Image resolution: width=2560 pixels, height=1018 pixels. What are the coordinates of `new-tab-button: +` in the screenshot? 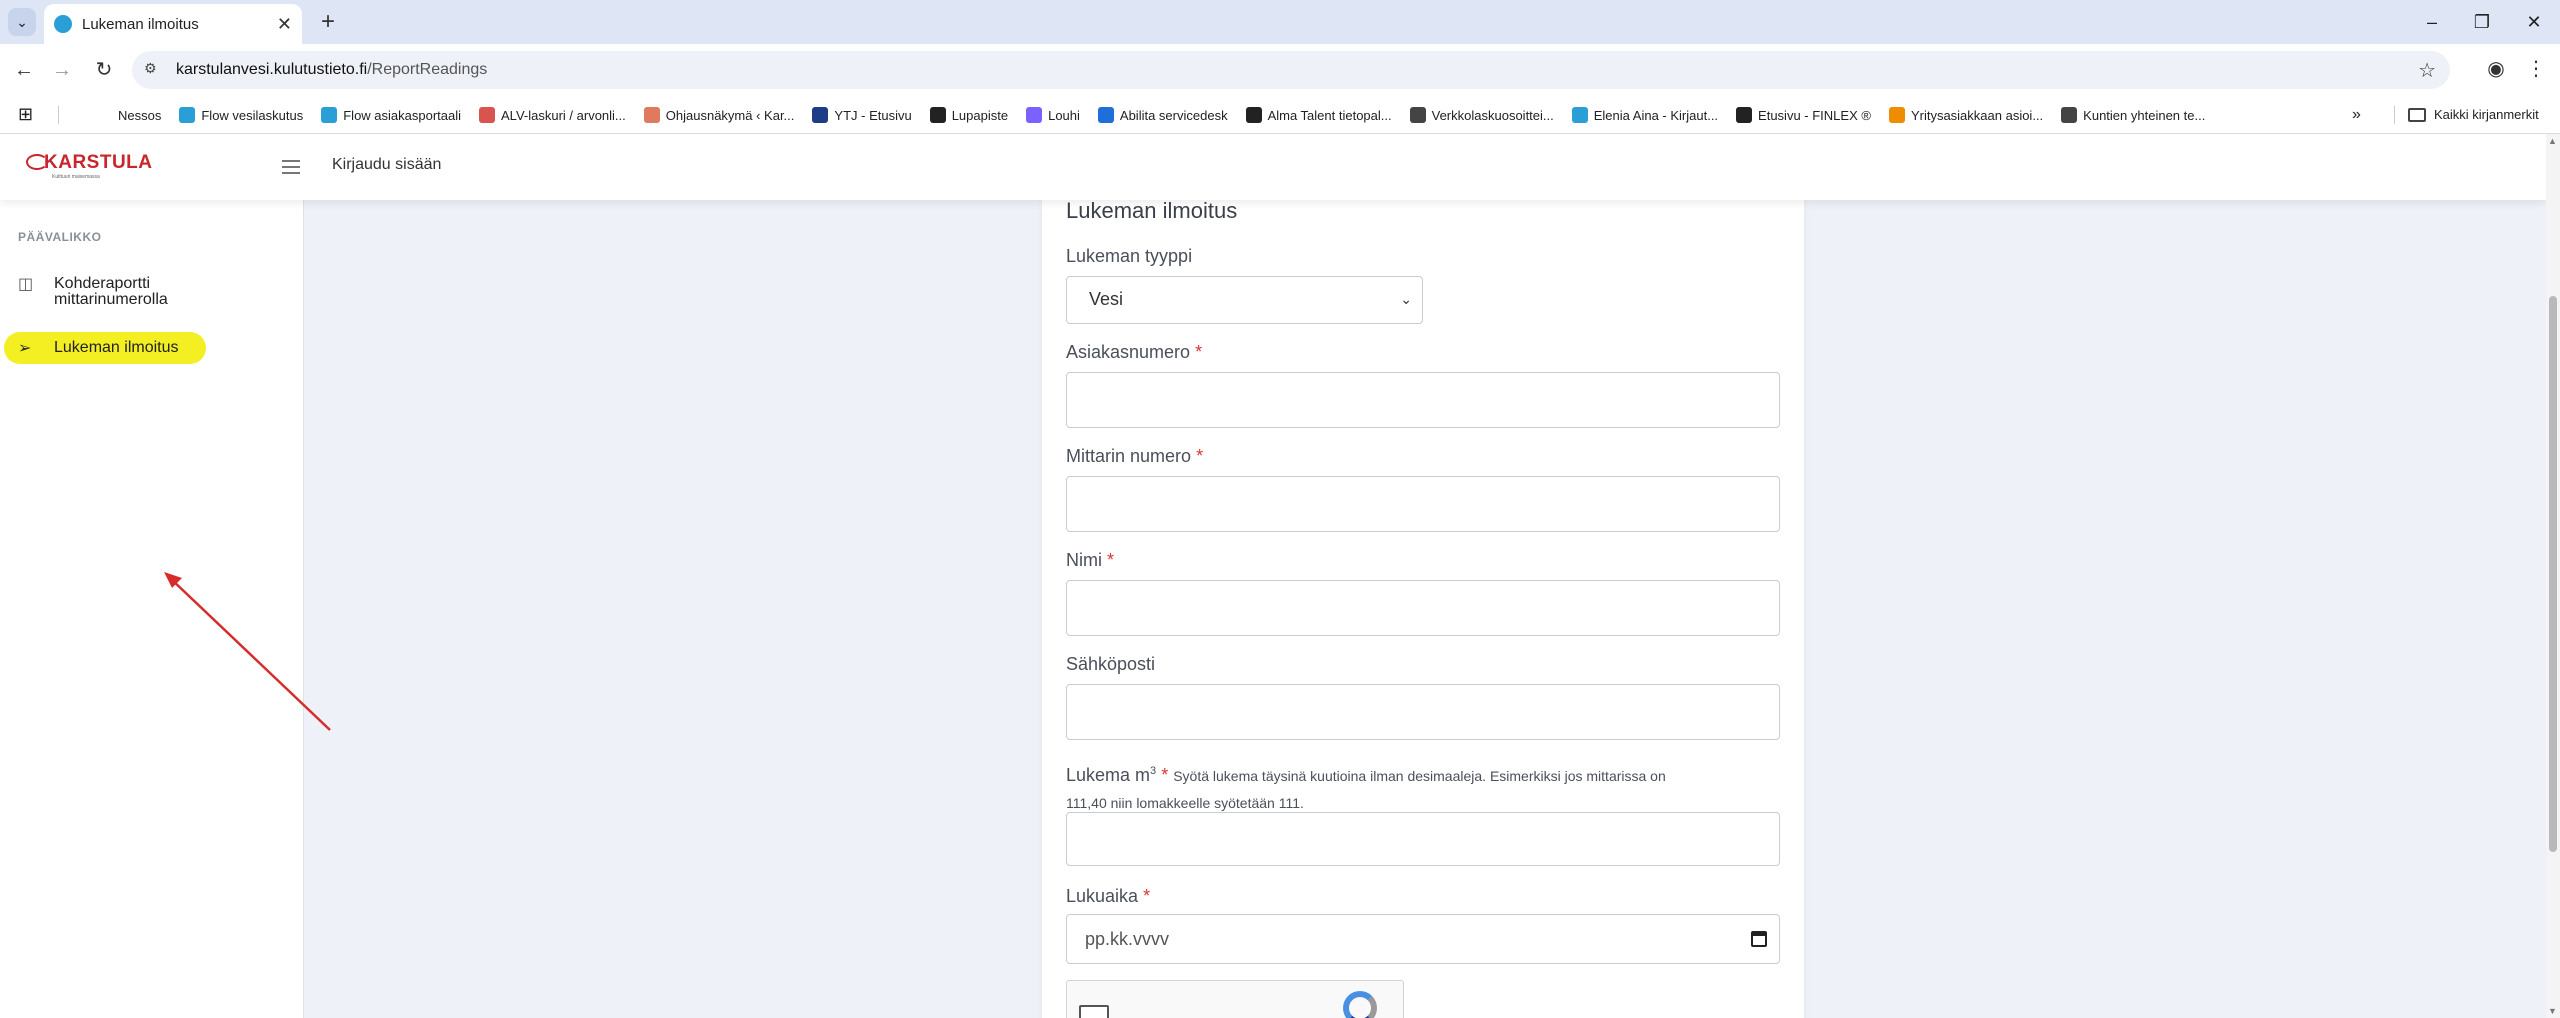 It's located at (328, 22).